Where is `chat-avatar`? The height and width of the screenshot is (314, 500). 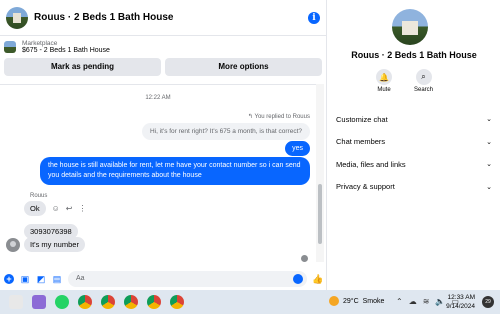
chat-avatar is located at coordinates (17, 17).